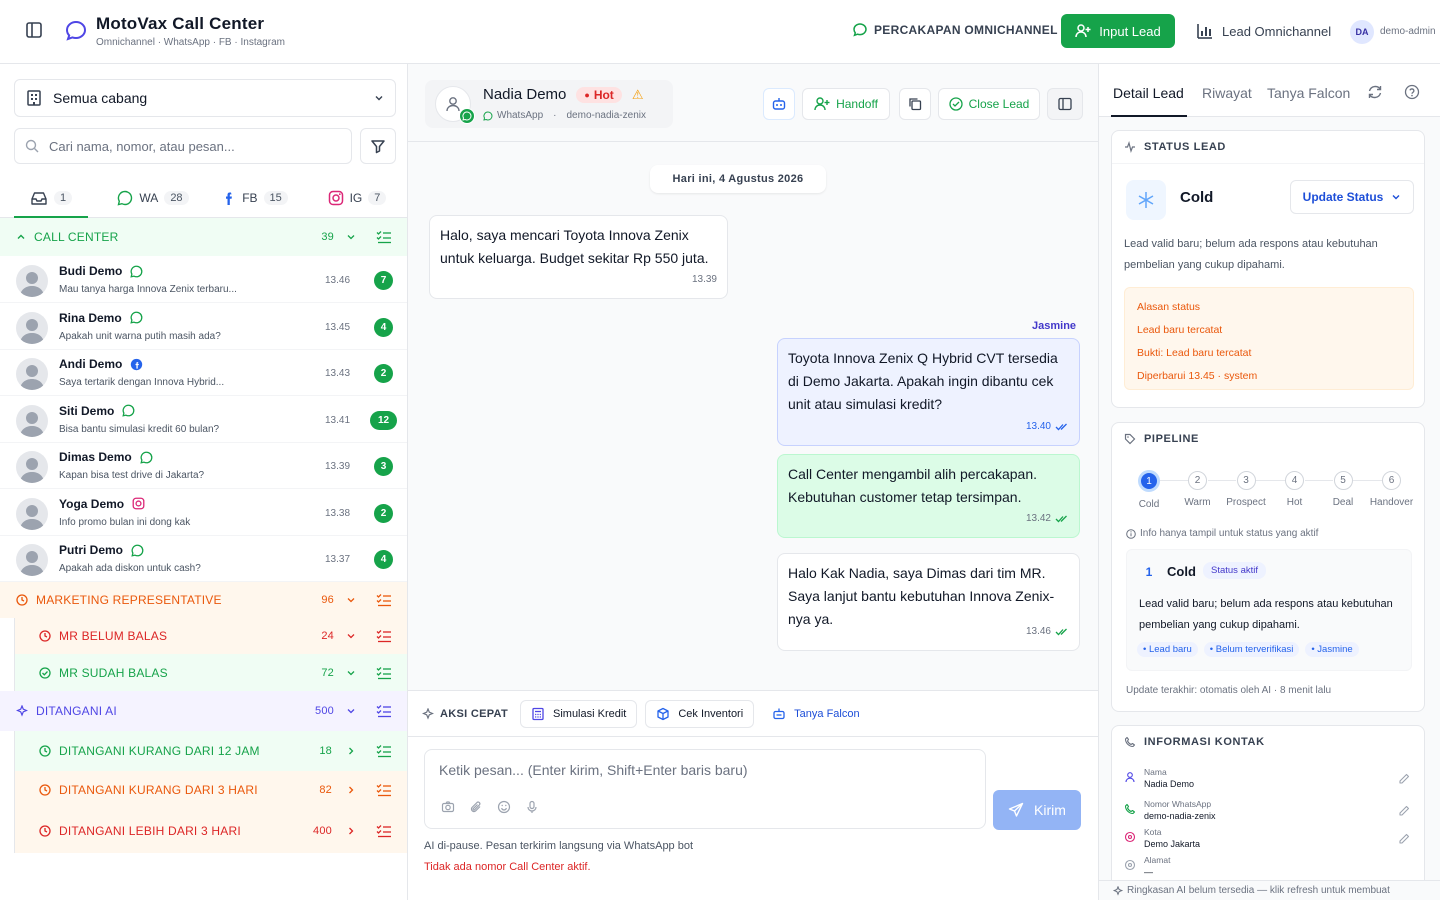 This screenshot has height=900, width=1440. What do you see at coordinates (1343, 502) in the screenshot?
I see `pipeline-step-label: Deal` at bounding box center [1343, 502].